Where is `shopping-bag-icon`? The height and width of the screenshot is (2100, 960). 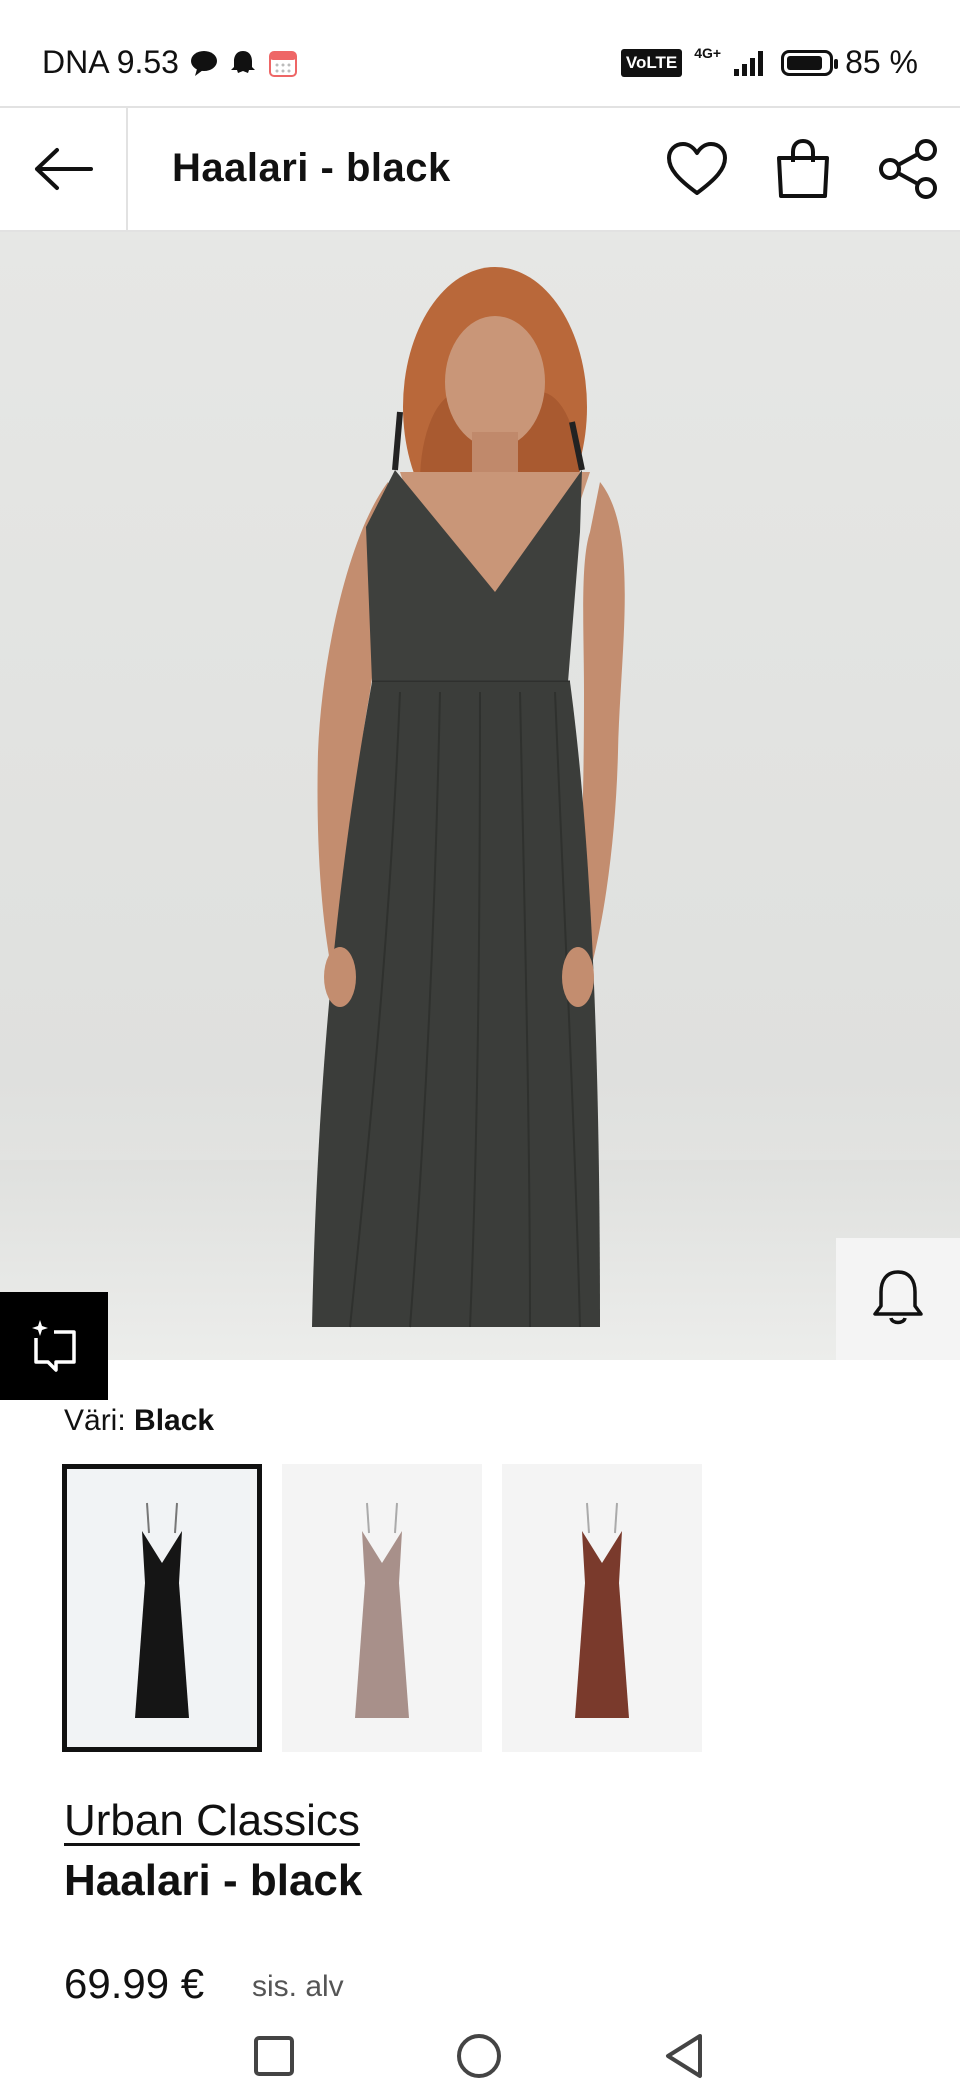 shopping-bag-icon is located at coordinates (803, 168).